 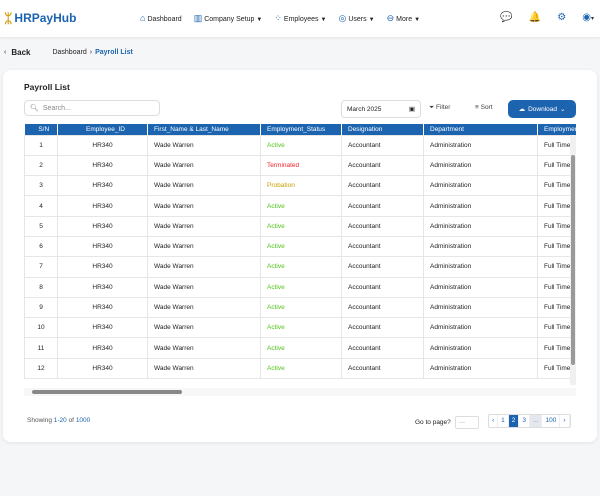 What do you see at coordinates (364, 109) in the screenshot?
I see `month-value: March 2025` at bounding box center [364, 109].